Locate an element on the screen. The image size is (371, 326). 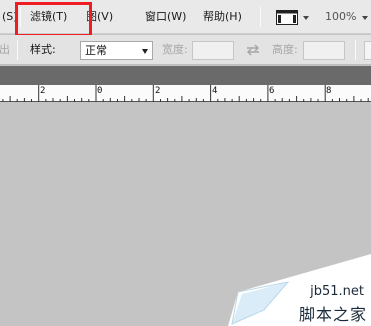
height-field is located at coordinates (324, 50).